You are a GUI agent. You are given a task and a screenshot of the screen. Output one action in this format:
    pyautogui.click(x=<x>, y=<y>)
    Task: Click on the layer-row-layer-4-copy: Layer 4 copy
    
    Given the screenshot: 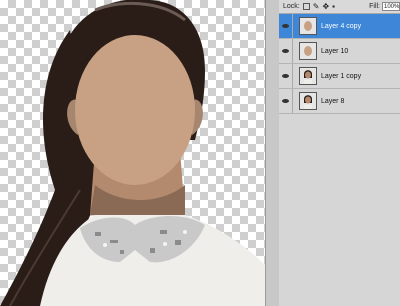 What is the action you would take?
    pyautogui.click(x=339, y=26)
    